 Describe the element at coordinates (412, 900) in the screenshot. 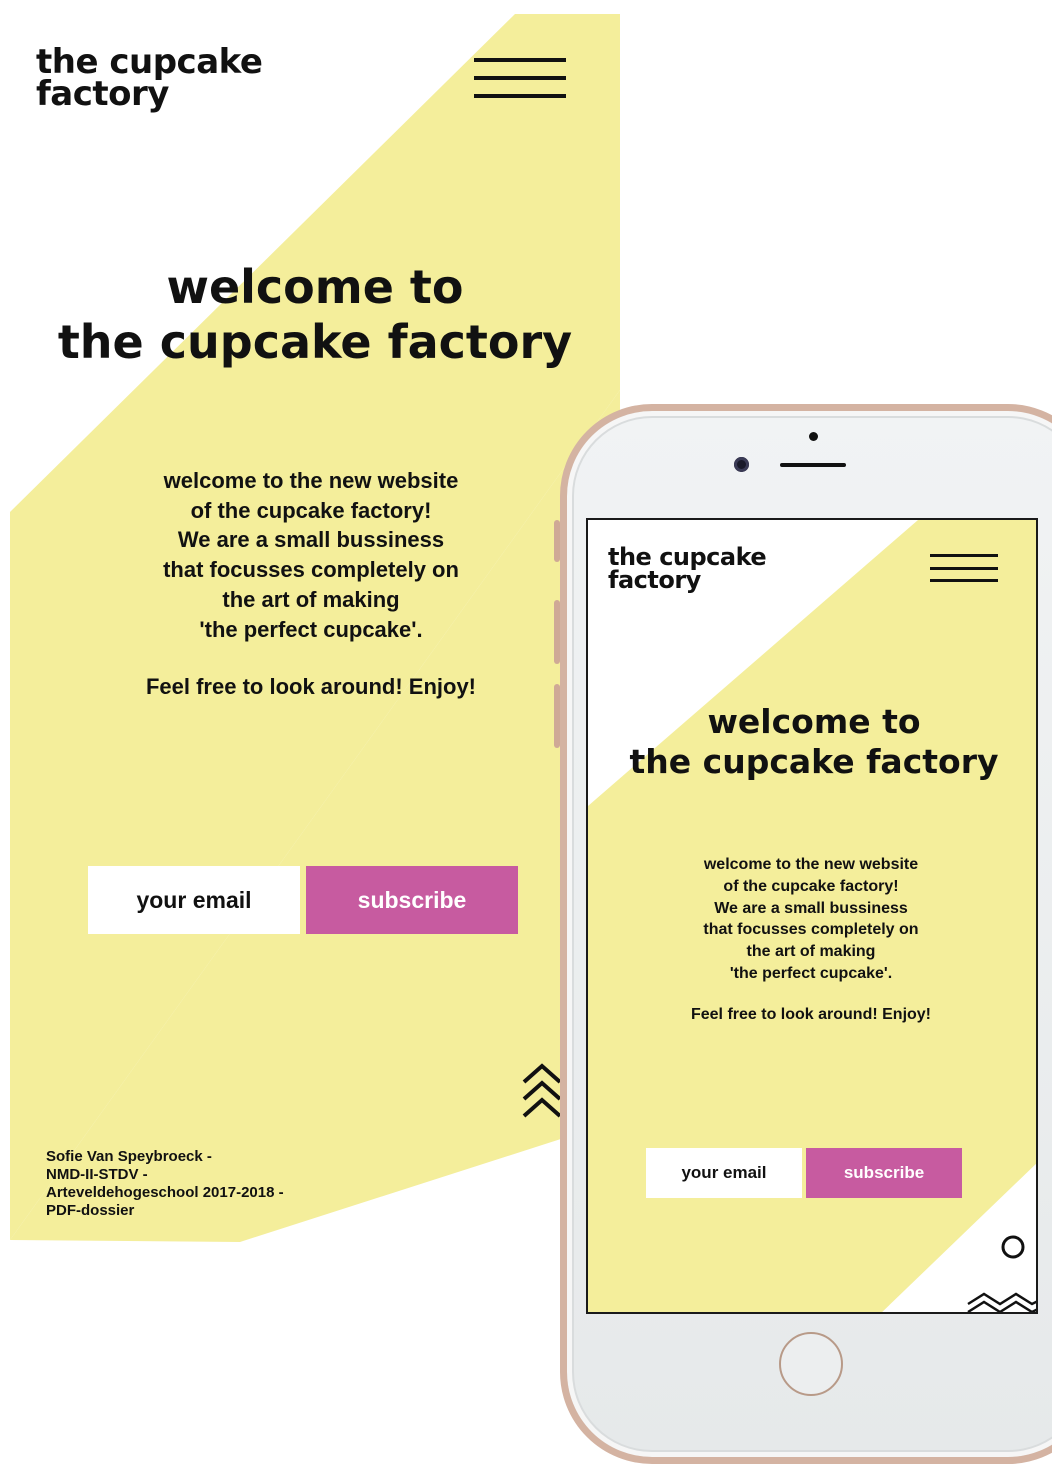

I see `subscribe-button: subscribe` at that location.